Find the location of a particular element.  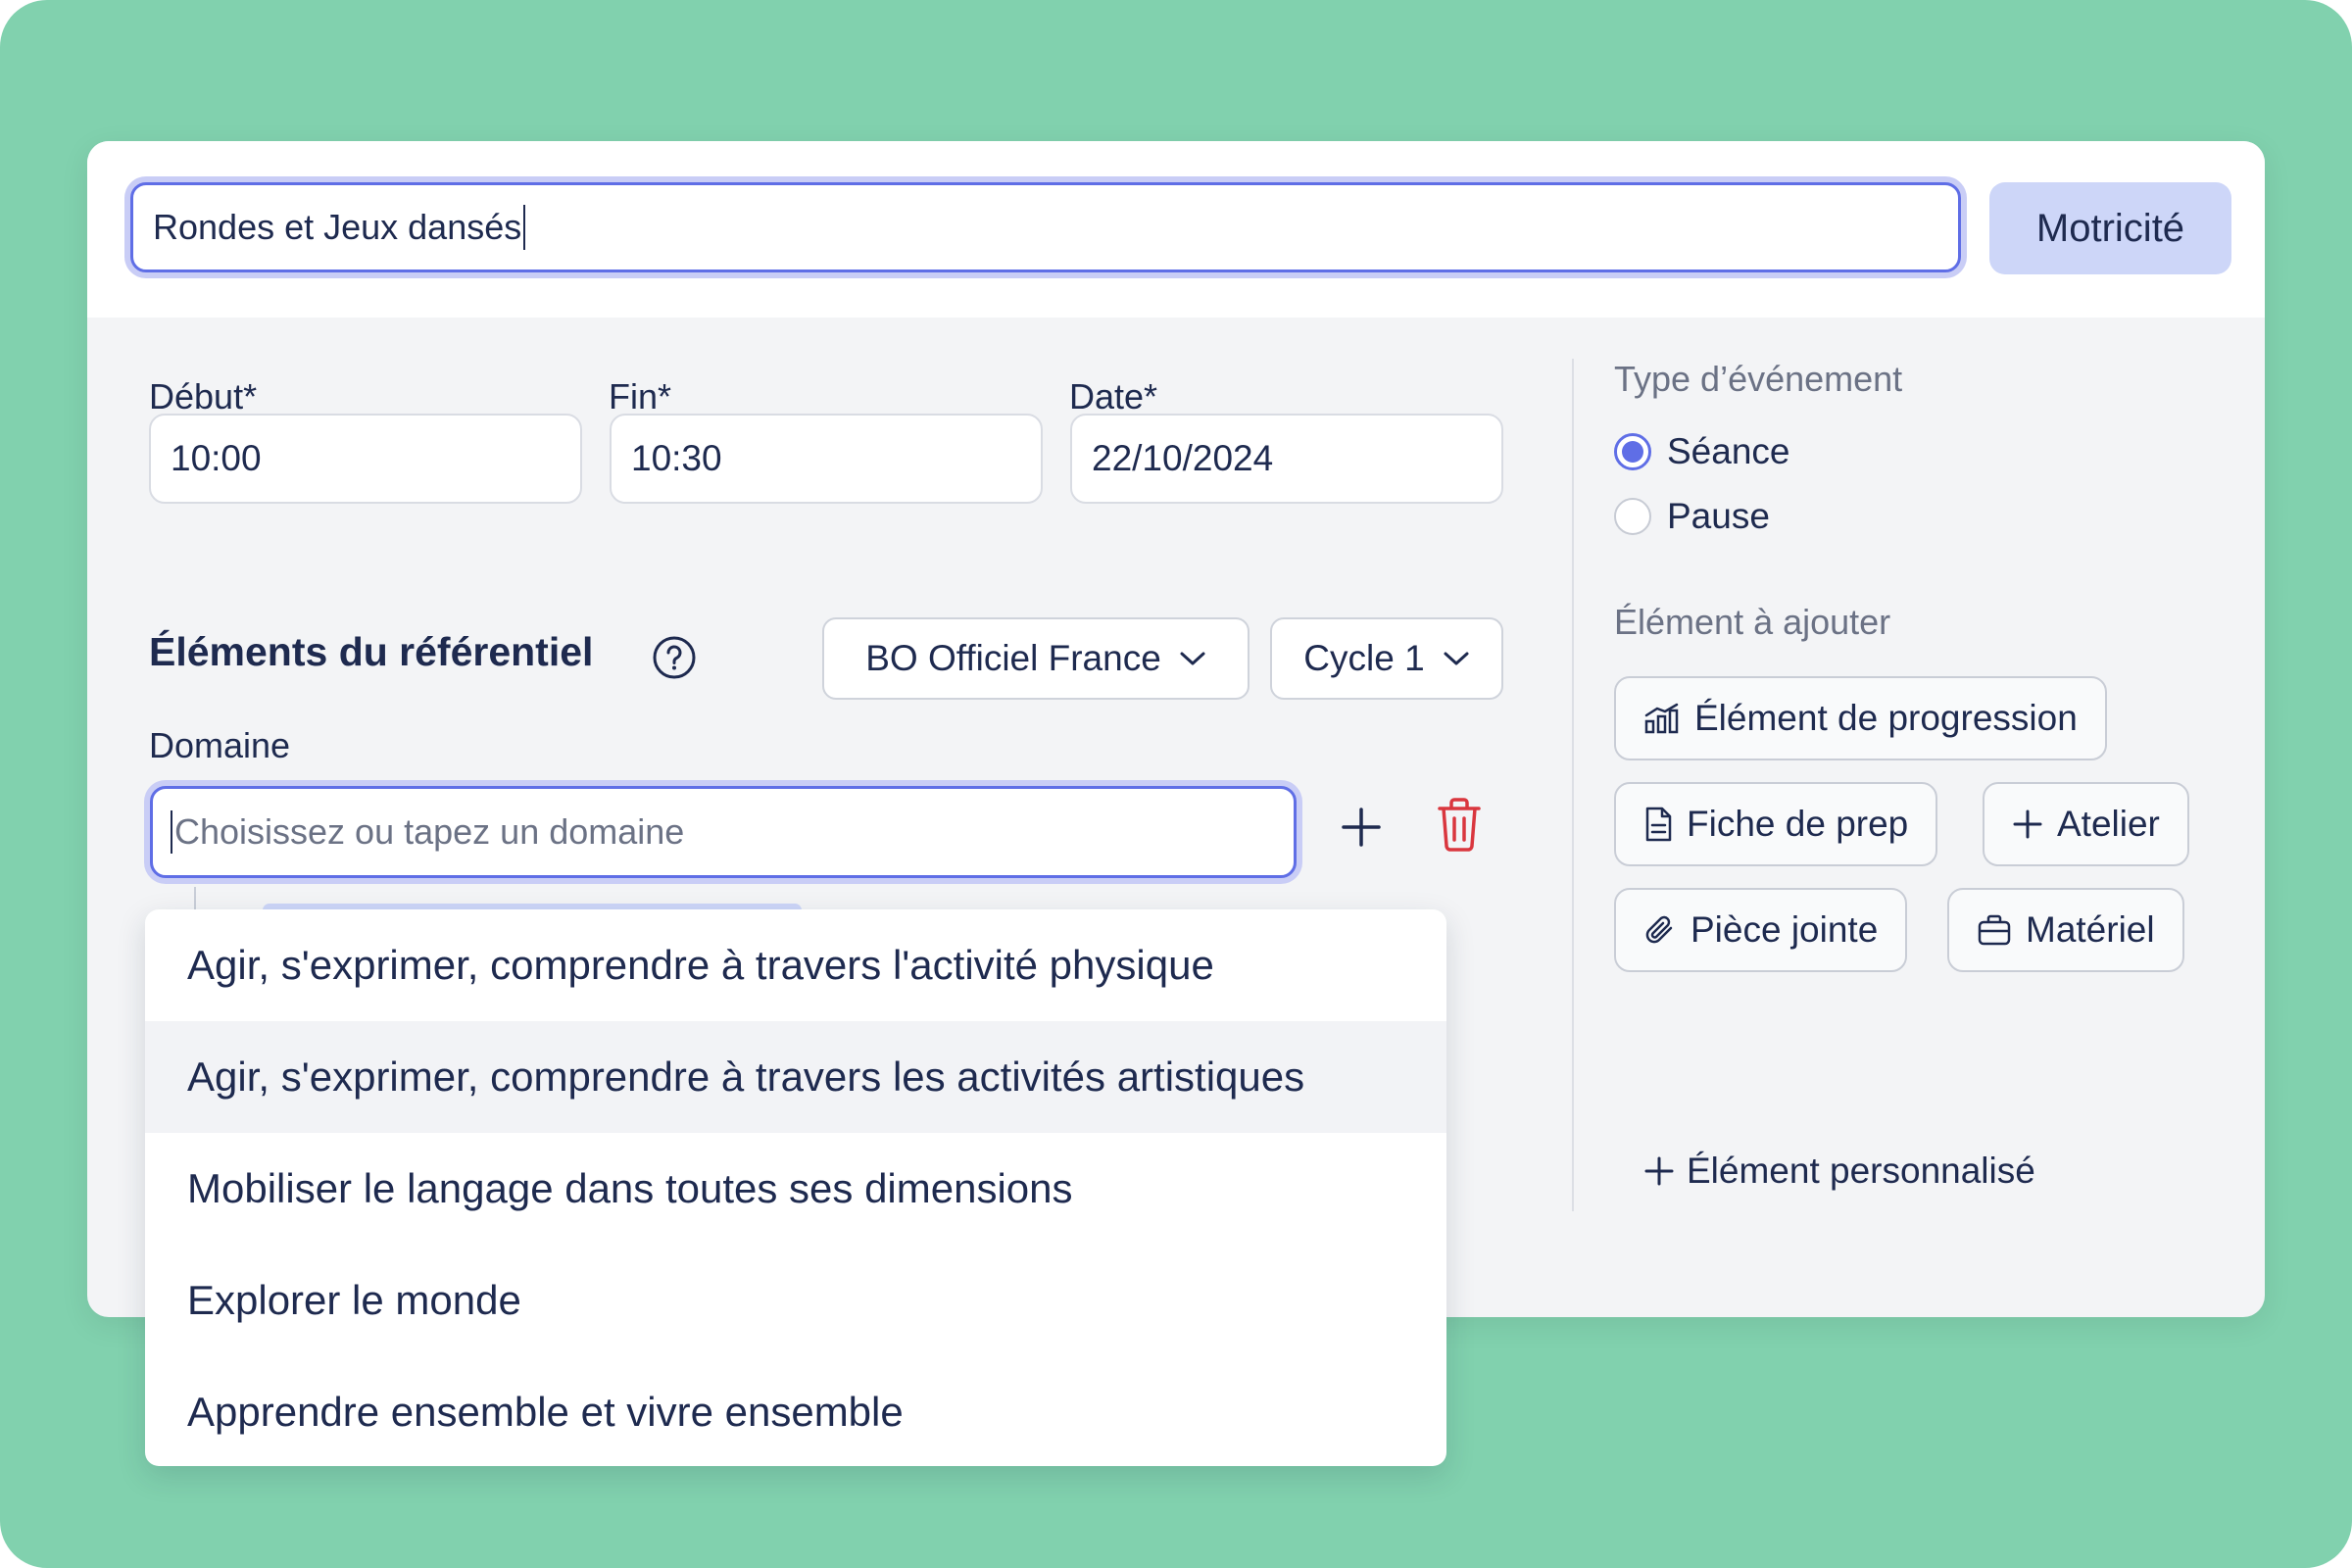

add-progression-button: Élément de progression is located at coordinates (1860, 718).